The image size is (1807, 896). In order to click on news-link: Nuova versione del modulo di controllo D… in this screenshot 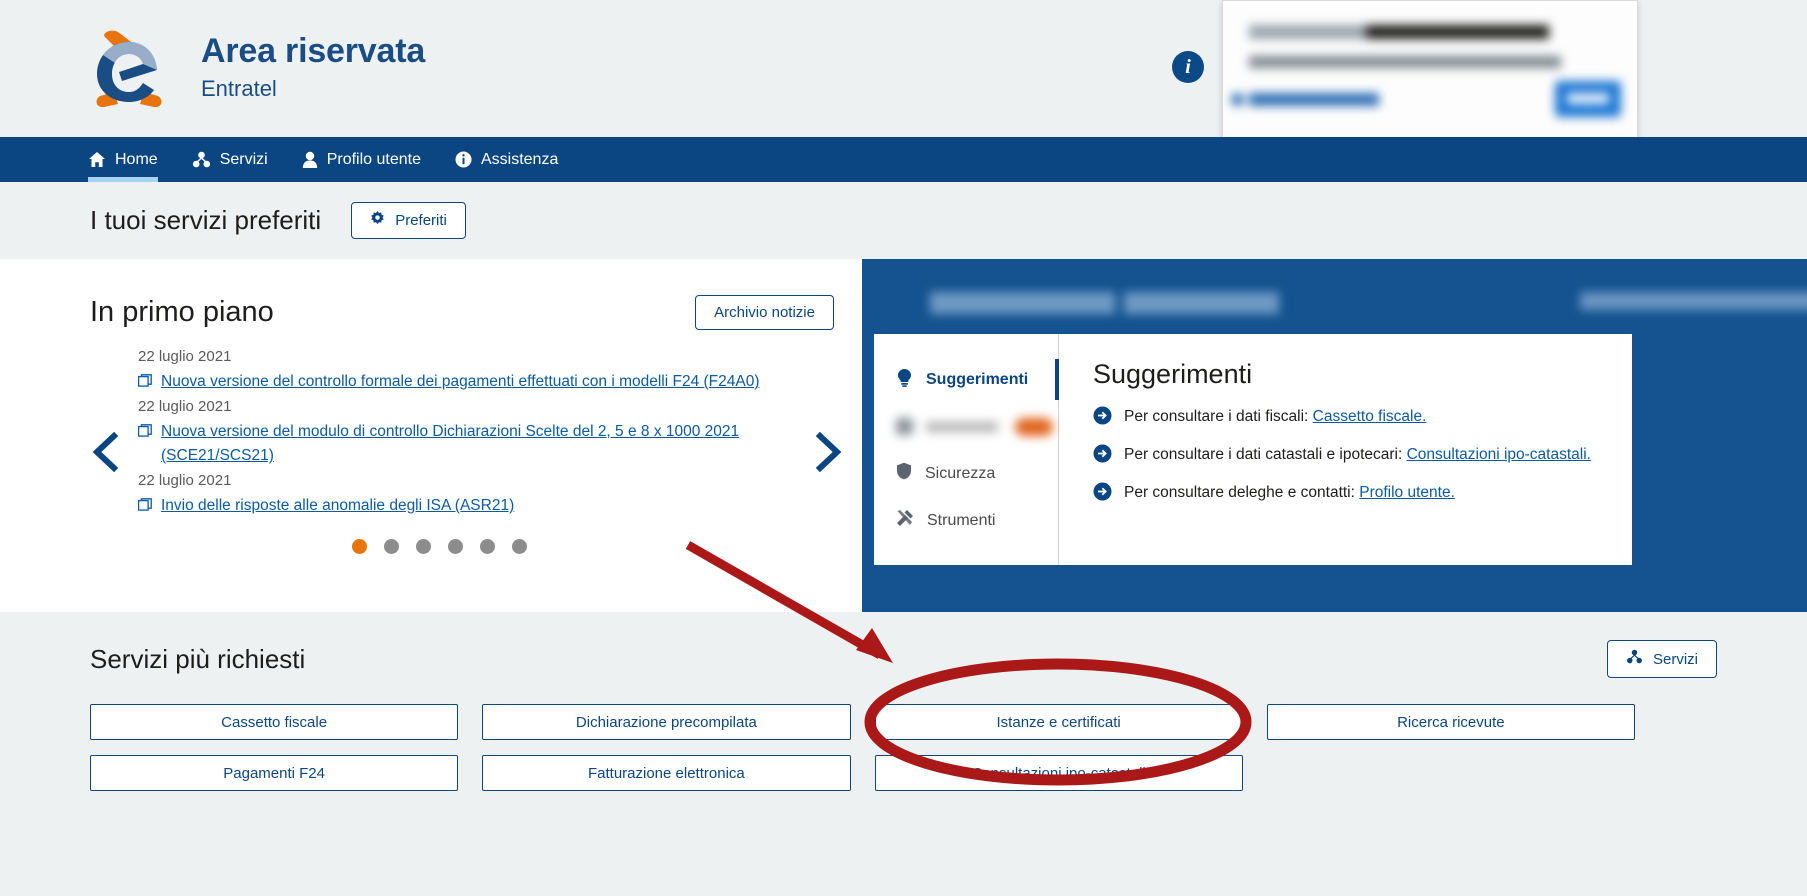, I will do `click(469, 444)`.